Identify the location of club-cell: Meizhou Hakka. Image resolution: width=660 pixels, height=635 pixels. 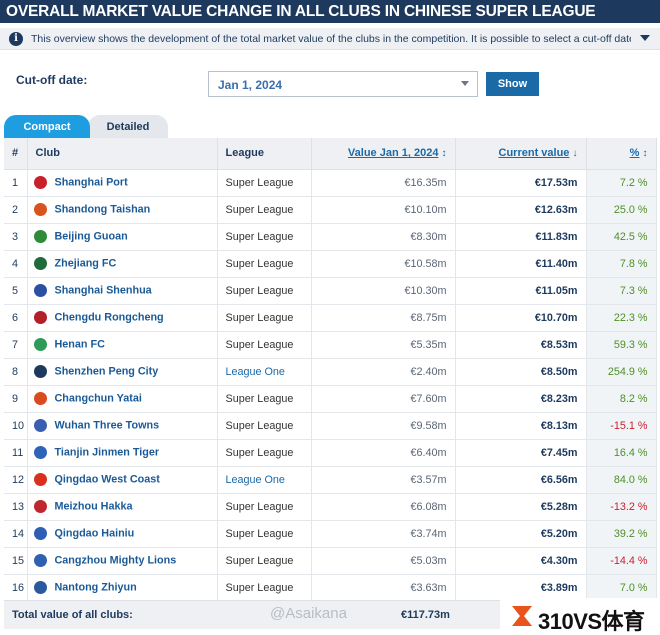
(122, 507).